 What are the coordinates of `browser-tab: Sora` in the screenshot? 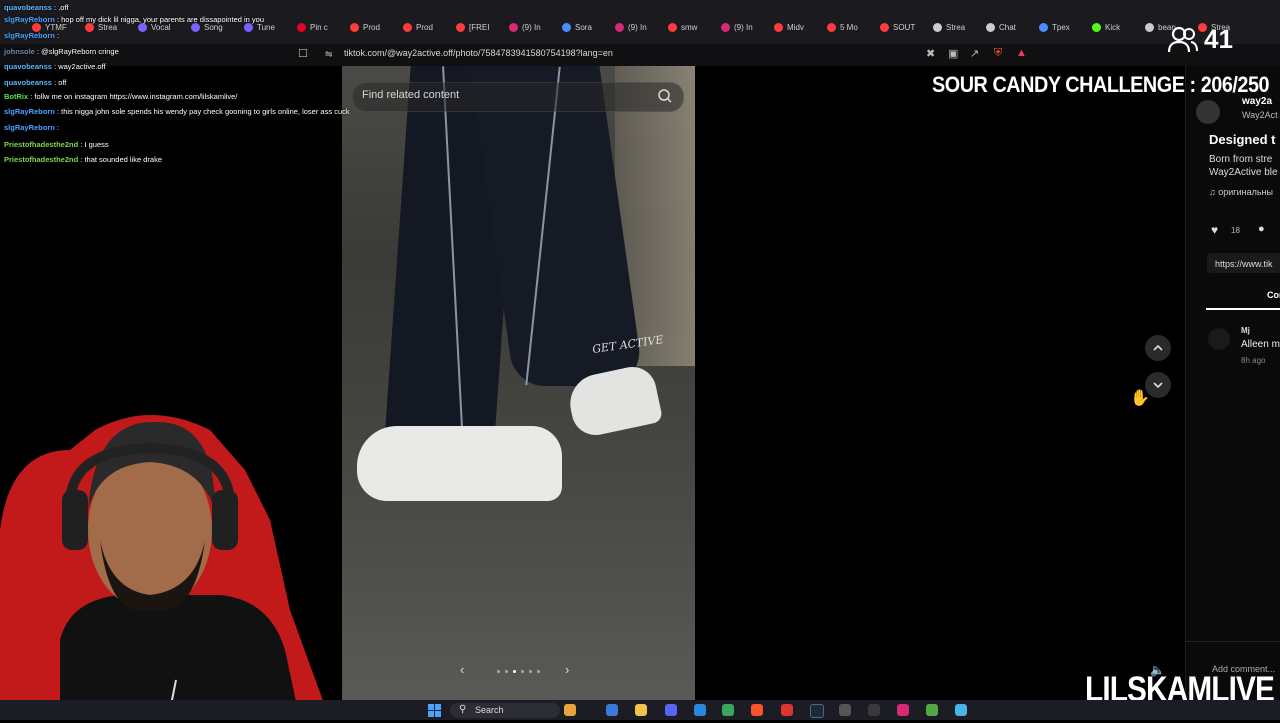 It's located at (586, 27).